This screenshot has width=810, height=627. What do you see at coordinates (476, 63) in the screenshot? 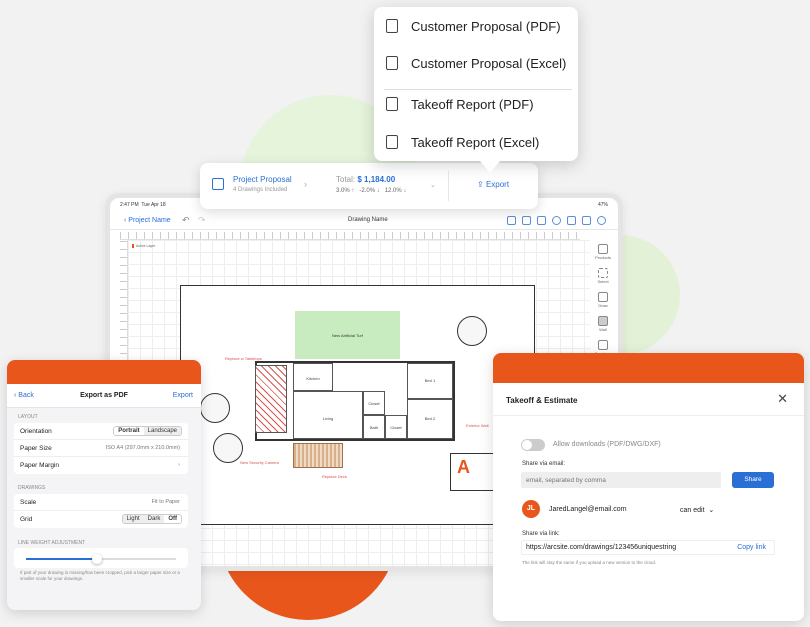
I see `menu-item-customer-proposal-excel: Customer Proposal (Excel)` at bounding box center [476, 63].